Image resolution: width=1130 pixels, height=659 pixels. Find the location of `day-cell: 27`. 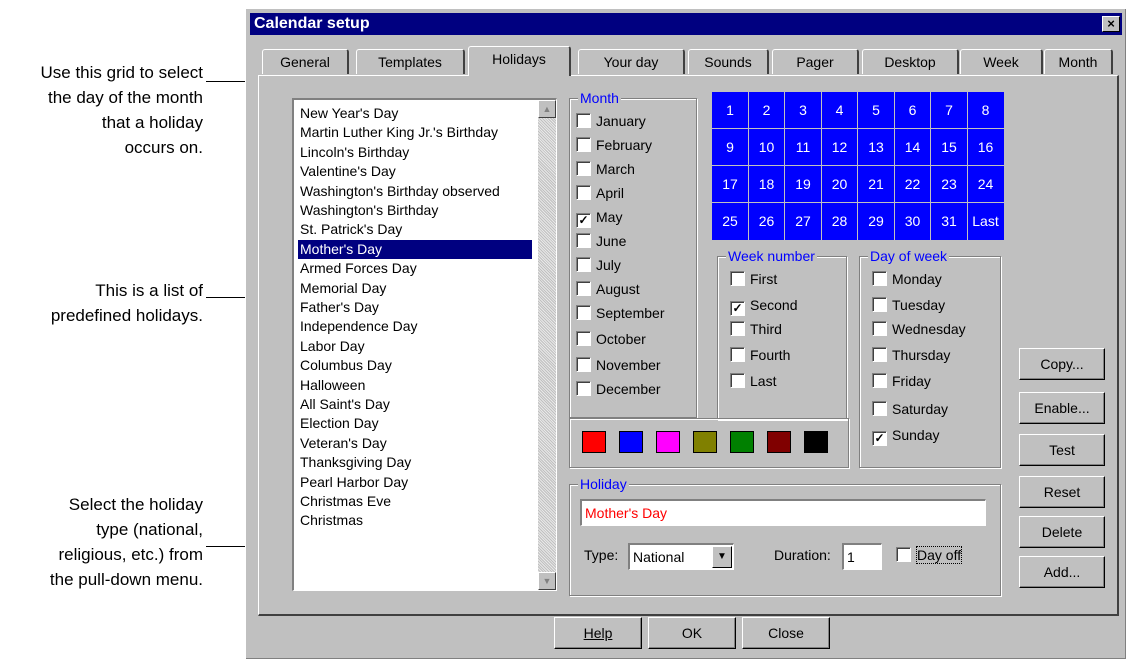

day-cell: 27 is located at coordinates (803, 221).